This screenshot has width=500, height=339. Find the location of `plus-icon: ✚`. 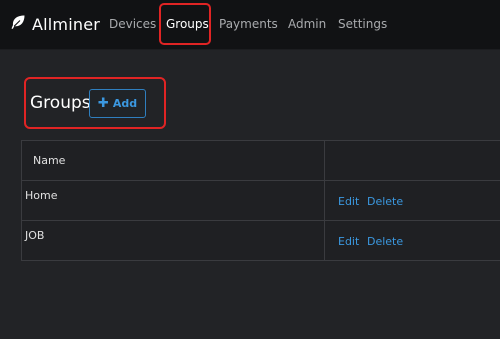

plus-icon: ✚ is located at coordinates (103, 103).